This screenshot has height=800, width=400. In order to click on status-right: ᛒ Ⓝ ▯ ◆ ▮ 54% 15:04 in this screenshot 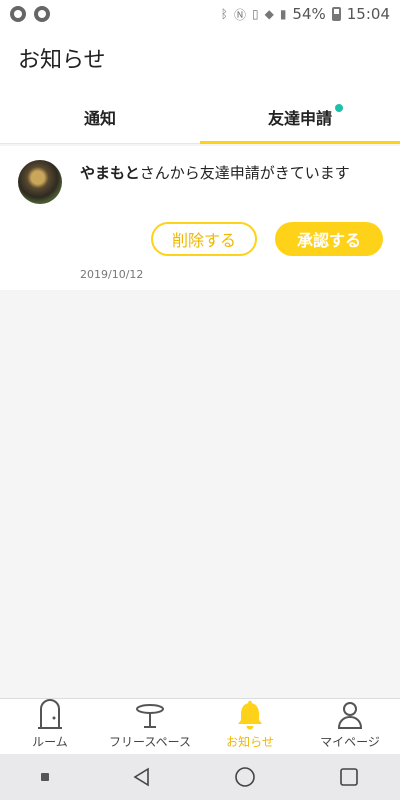, I will do `click(305, 14)`.